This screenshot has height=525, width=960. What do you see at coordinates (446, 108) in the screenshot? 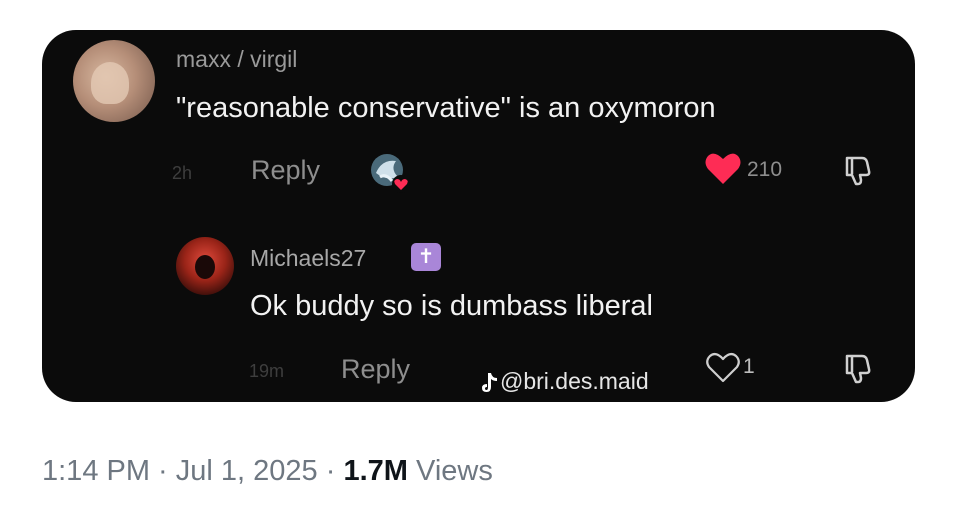
I see `comment-text: "reasonable conservative" is an oxymoron` at bounding box center [446, 108].